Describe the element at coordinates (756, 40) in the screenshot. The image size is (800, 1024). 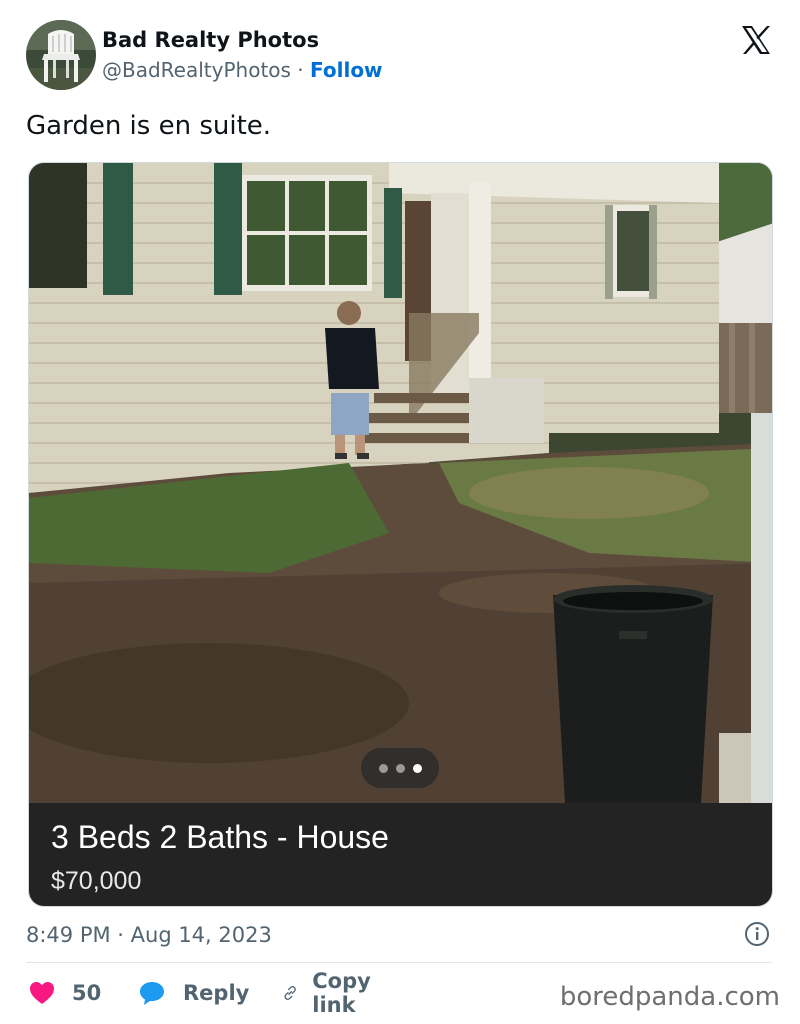
I see `x-logo-icon` at that location.